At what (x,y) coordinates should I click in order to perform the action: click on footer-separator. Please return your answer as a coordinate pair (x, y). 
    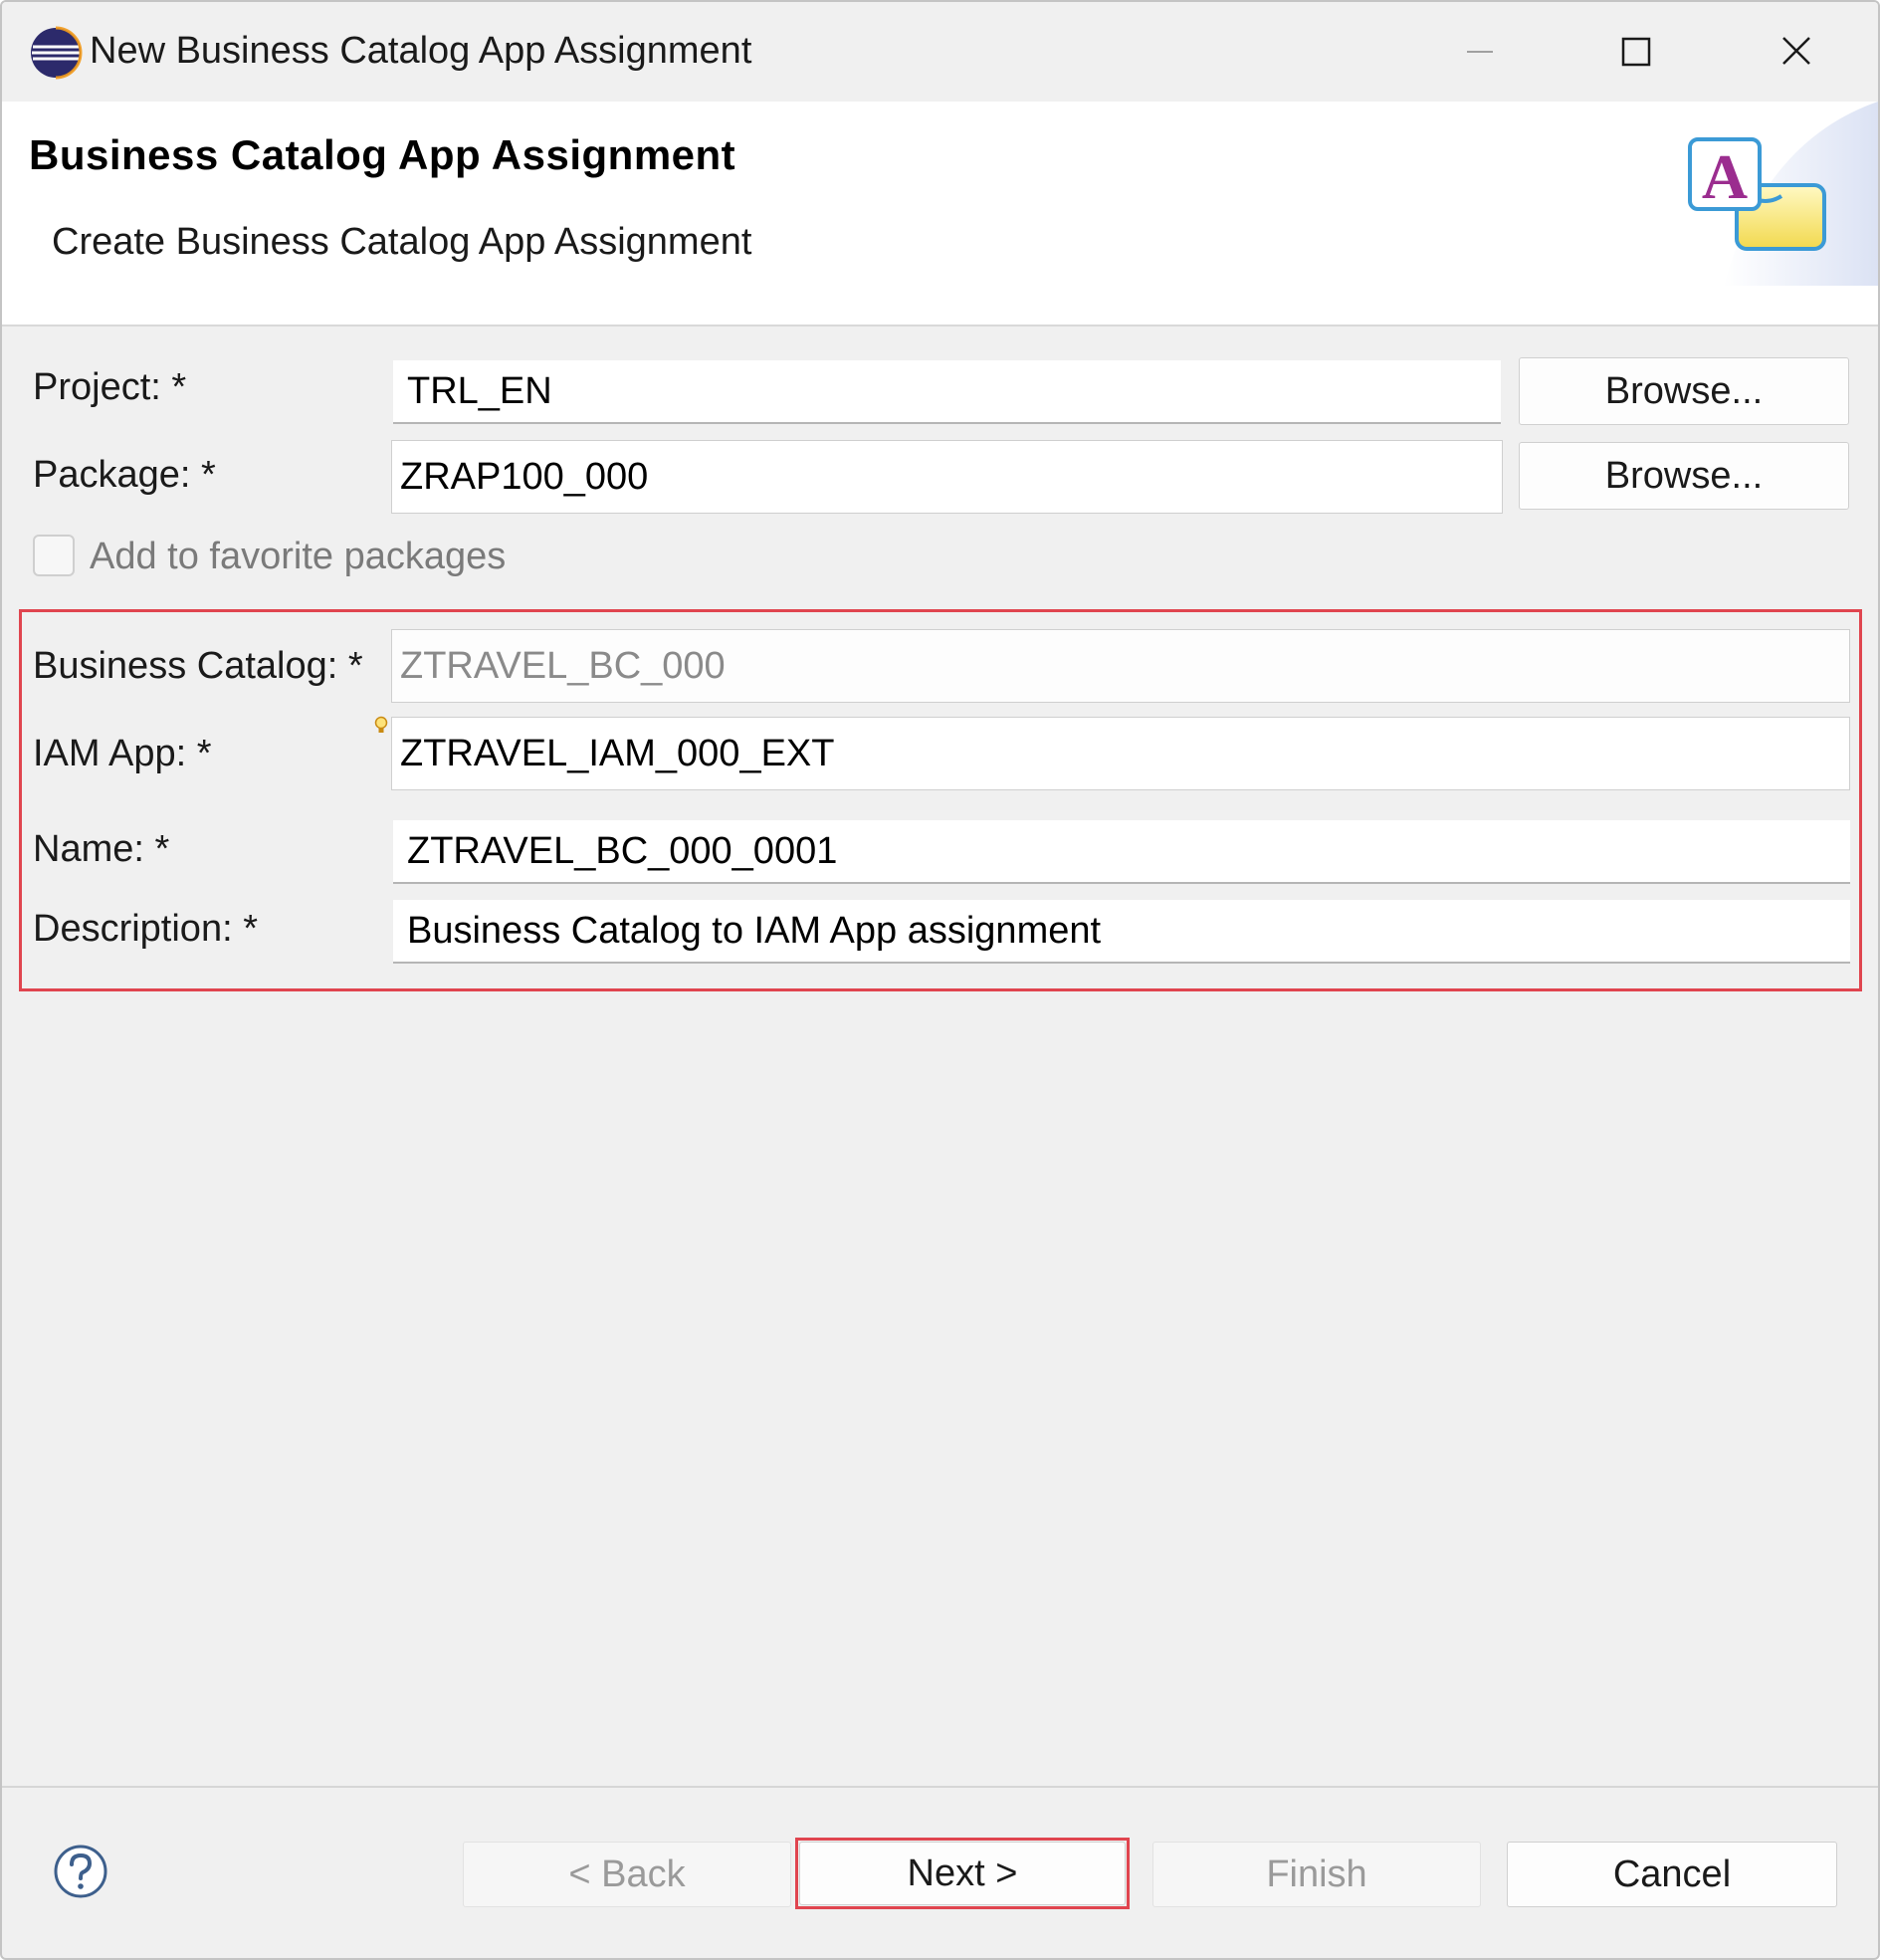
    Looking at the image, I should click on (940, 1787).